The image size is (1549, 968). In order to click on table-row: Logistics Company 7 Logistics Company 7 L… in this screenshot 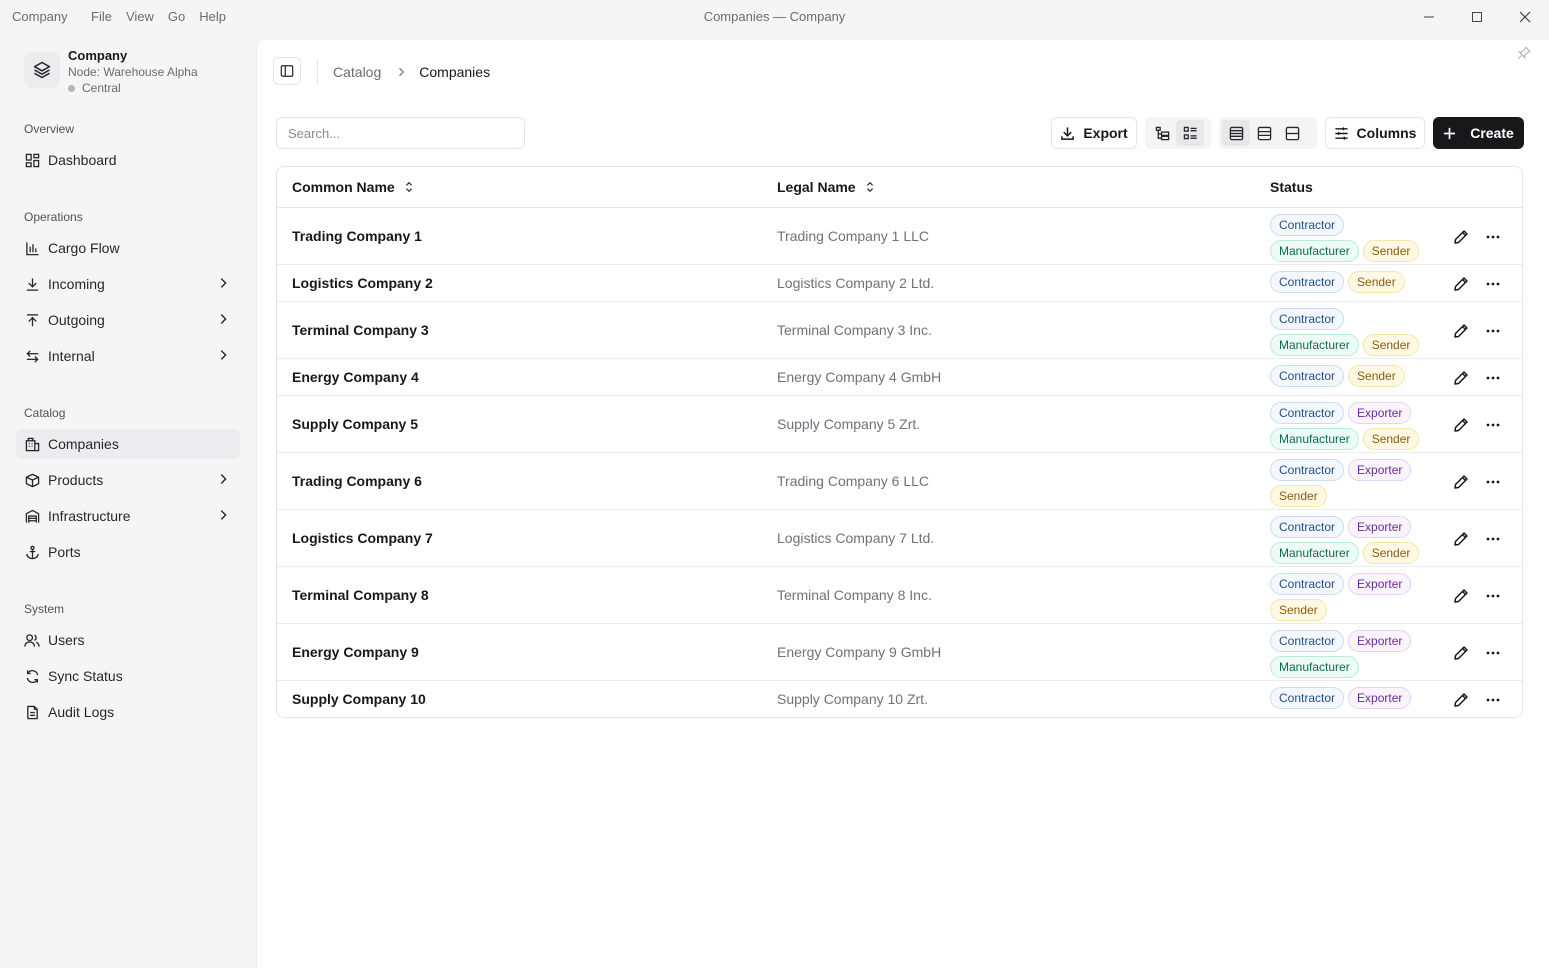, I will do `click(899, 538)`.